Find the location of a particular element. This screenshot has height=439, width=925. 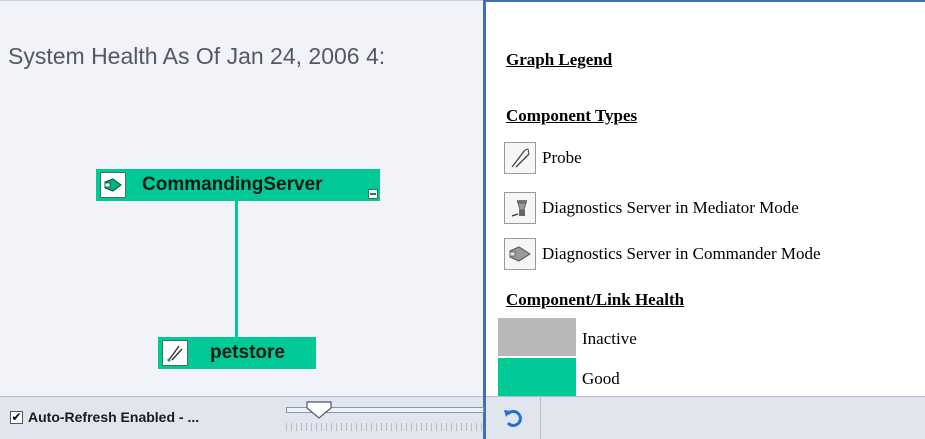

mediator-icon is located at coordinates (520, 208).